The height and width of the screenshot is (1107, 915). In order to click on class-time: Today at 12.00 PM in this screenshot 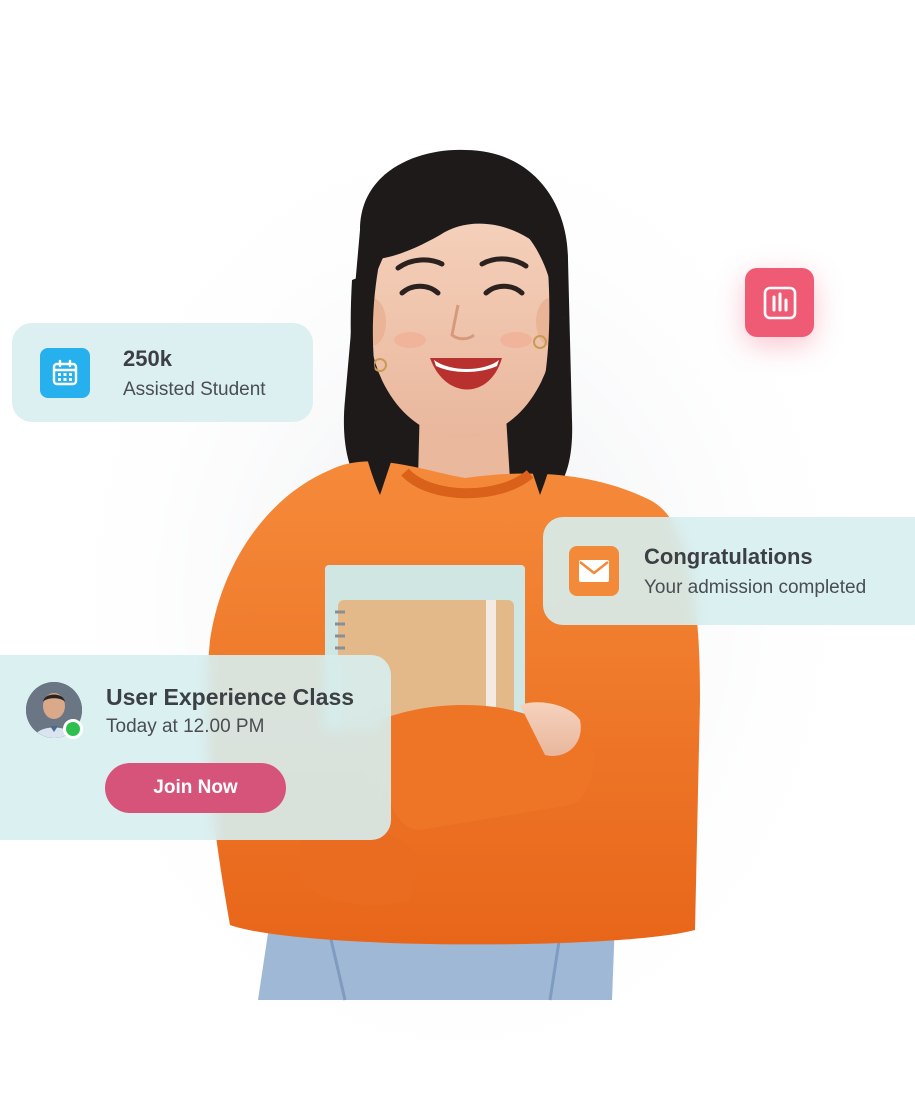, I will do `click(185, 726)`.